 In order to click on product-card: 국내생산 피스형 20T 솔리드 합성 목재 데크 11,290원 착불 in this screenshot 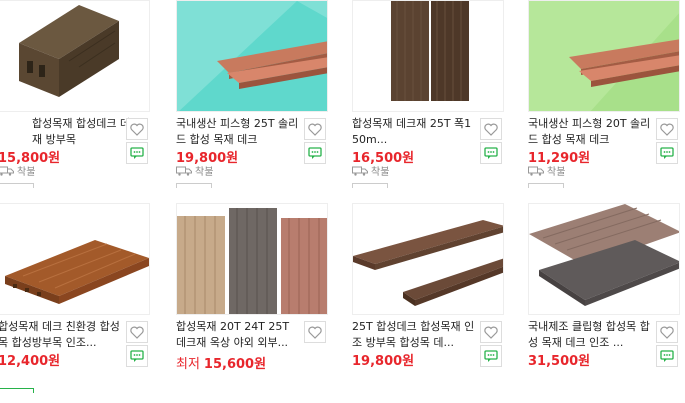, I will do `click(606, 100)`.